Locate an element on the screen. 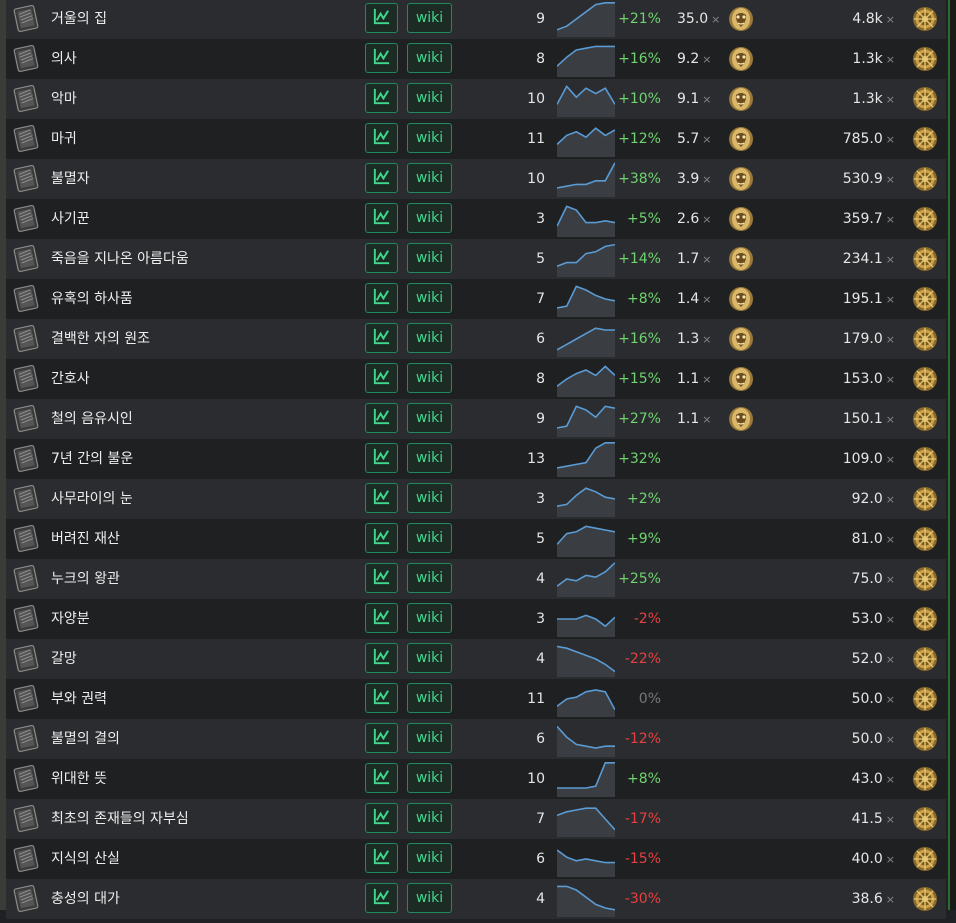  card-name: 악마 is located at coordinates (64, 99).